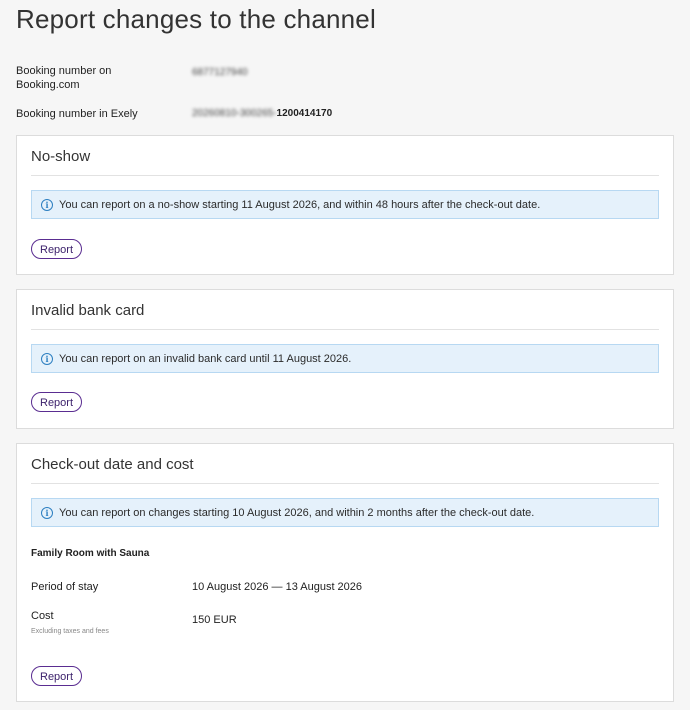  What do you see at coordinates (220, 72) in the screenshot?
I see `booking-com-number-value: 6877127940` at bounding box center [220, 72].